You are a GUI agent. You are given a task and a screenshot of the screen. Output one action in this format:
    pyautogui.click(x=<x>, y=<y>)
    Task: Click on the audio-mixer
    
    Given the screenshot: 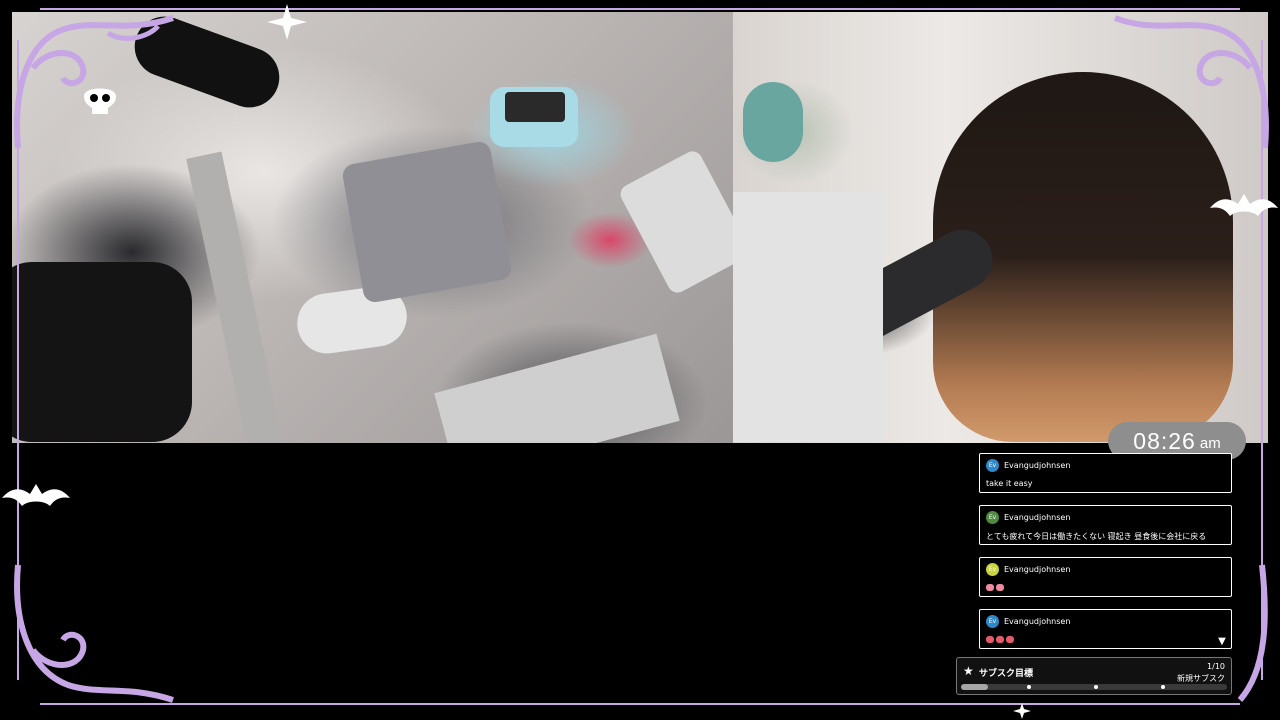 What is the action you would take?
    pyautogui.click(x=557, y=388)
    